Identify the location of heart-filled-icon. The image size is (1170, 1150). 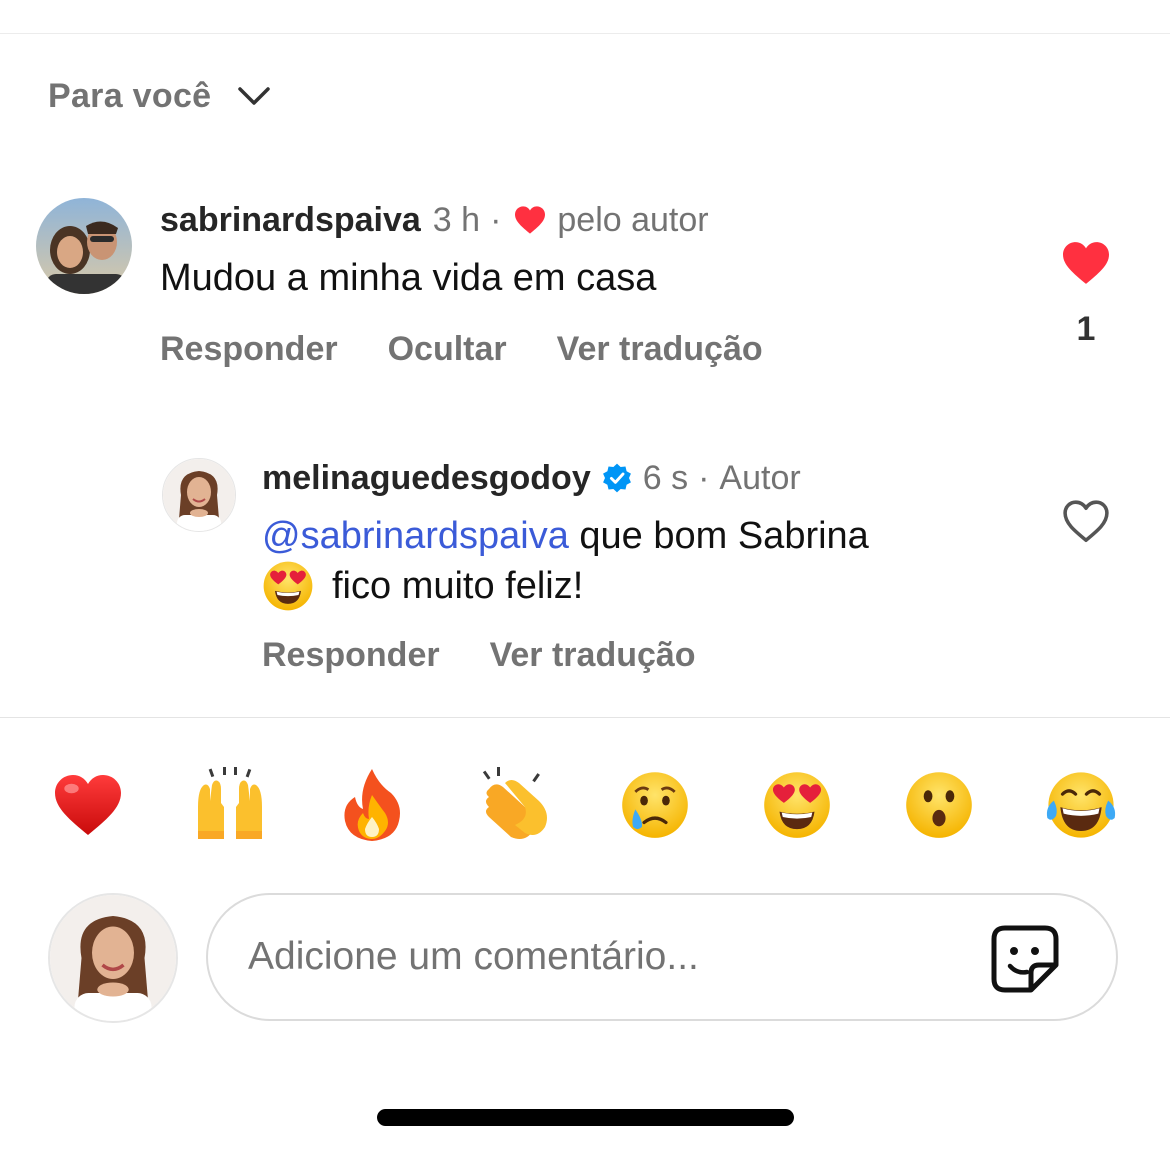
(1086, 263).